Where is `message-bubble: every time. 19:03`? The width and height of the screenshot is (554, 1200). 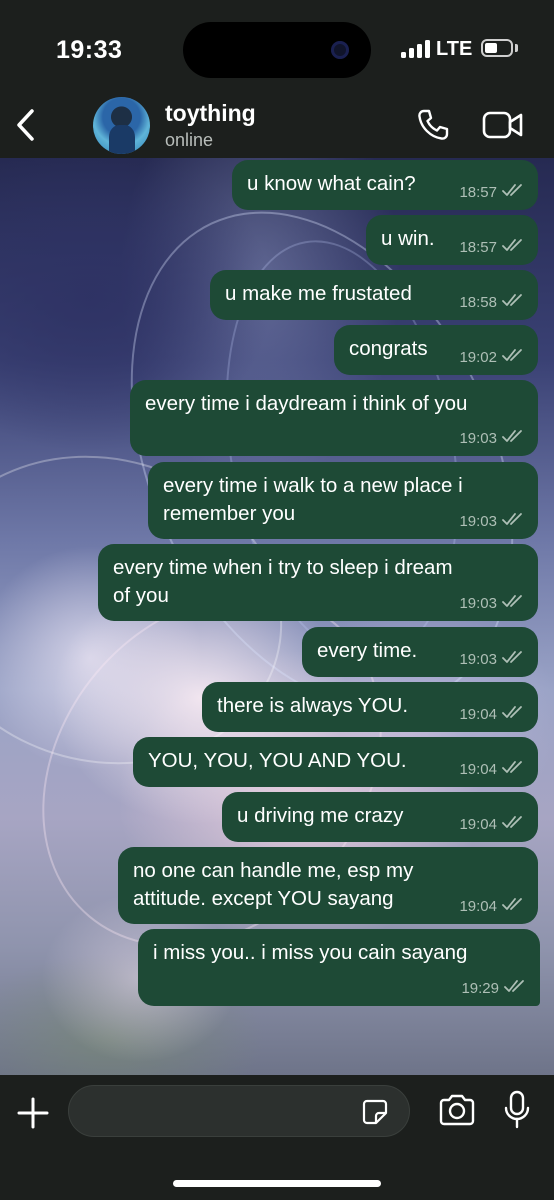
message-bubble: every time. 19:03 is located at coordinates (420, 652).